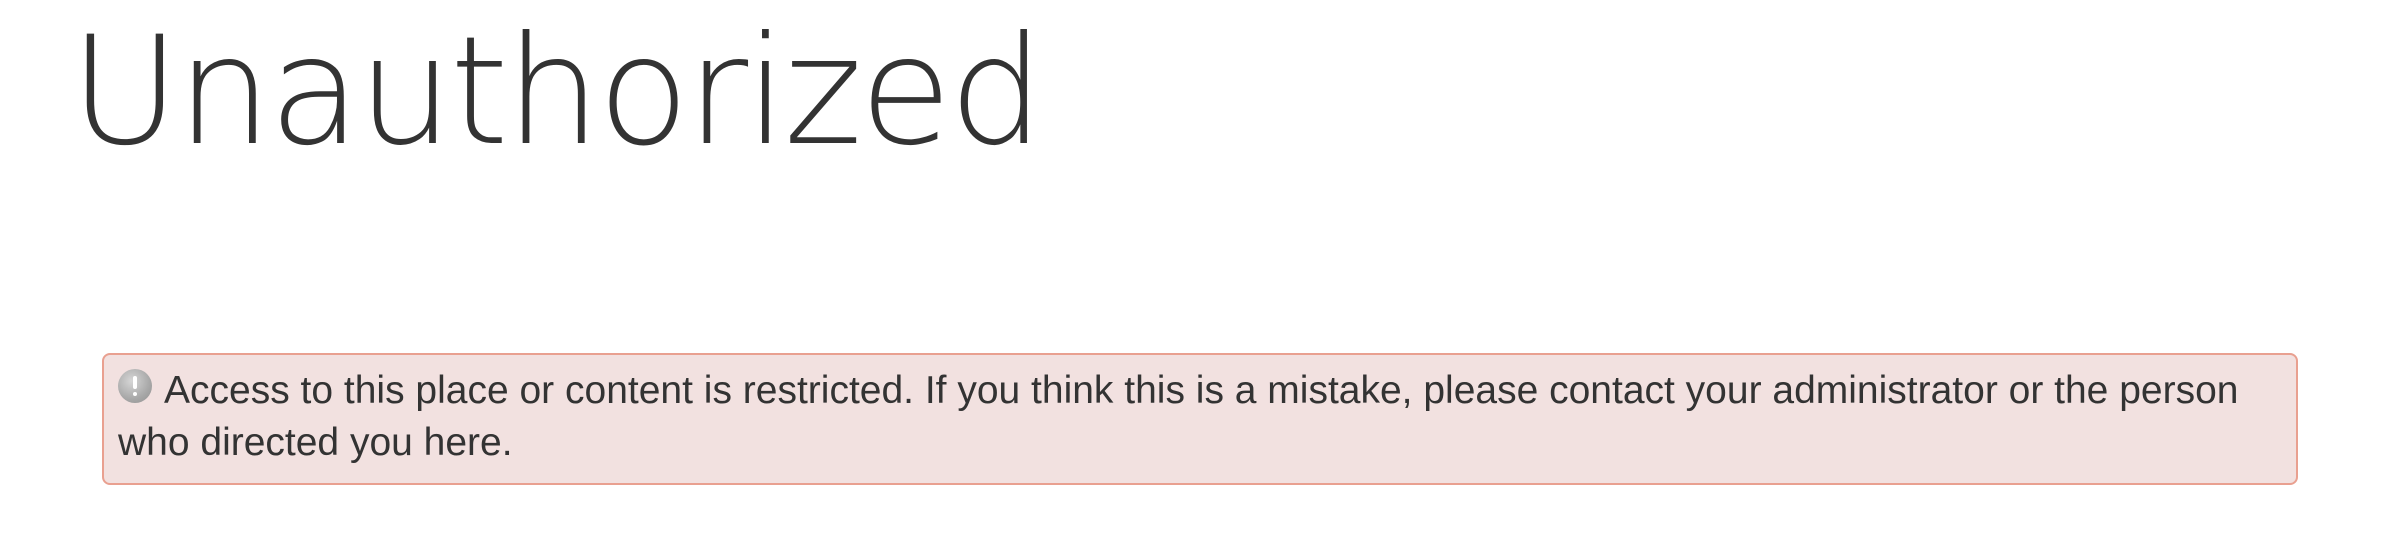  What do you see at coordinates (135, 386) in the screenshot?
I see `warning-icon` at bounding box center [135, 386].